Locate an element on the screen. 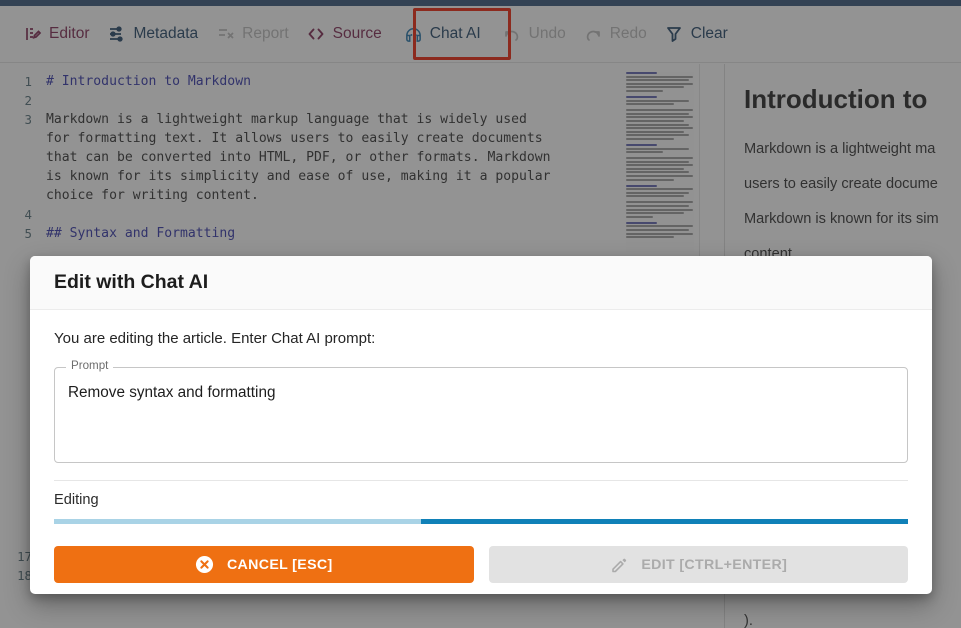 The width and height of the screenshot is (961, 628). dialog-divider is located at coordinates (481, 480).